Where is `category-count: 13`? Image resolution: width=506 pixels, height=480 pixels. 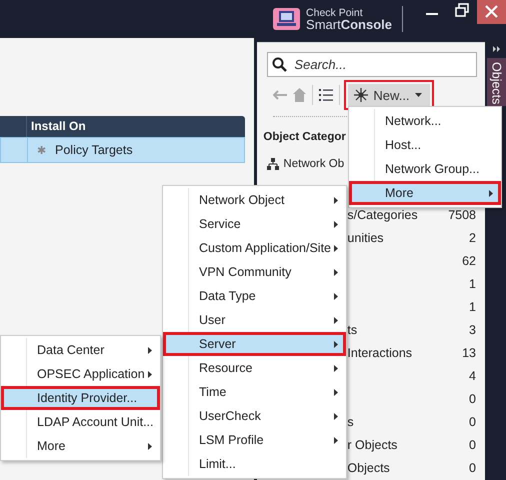
category-count: 13 is located at coordinates (469, 353).